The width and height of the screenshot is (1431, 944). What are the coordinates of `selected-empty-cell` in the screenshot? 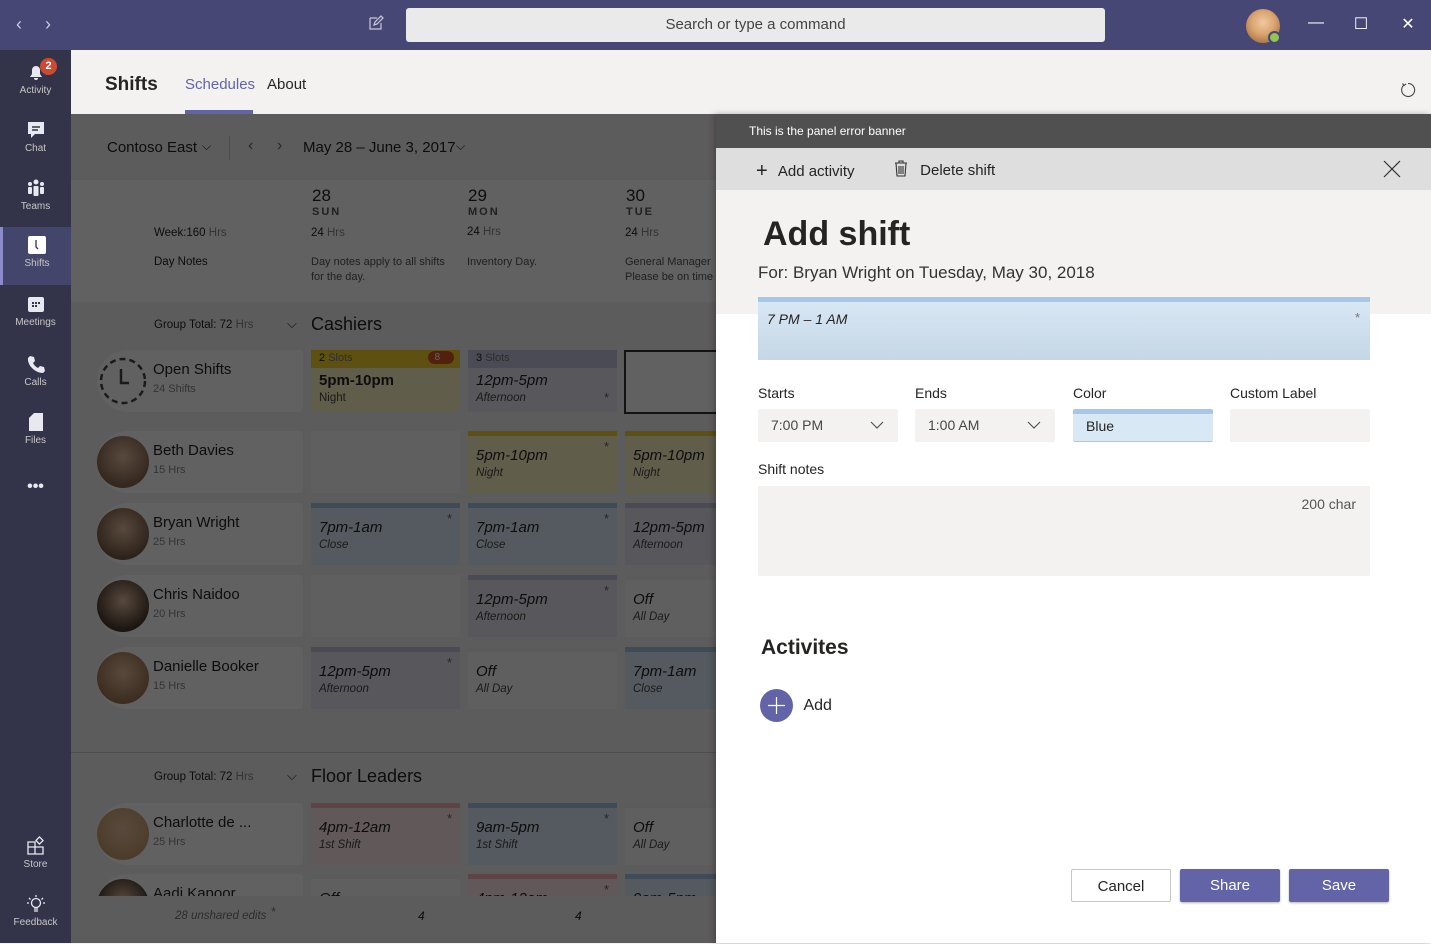 It's located at (670, 382).